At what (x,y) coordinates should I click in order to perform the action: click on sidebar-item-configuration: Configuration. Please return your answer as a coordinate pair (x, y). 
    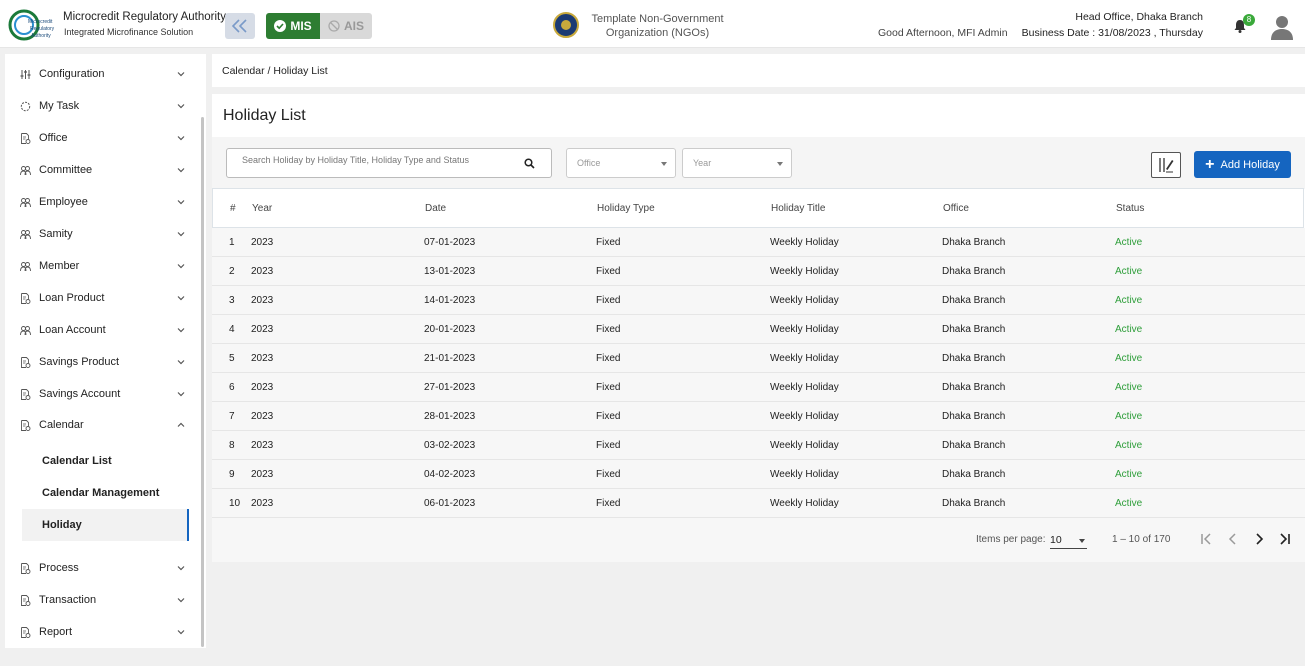
    Looking at the image, I should click on (100, 74).